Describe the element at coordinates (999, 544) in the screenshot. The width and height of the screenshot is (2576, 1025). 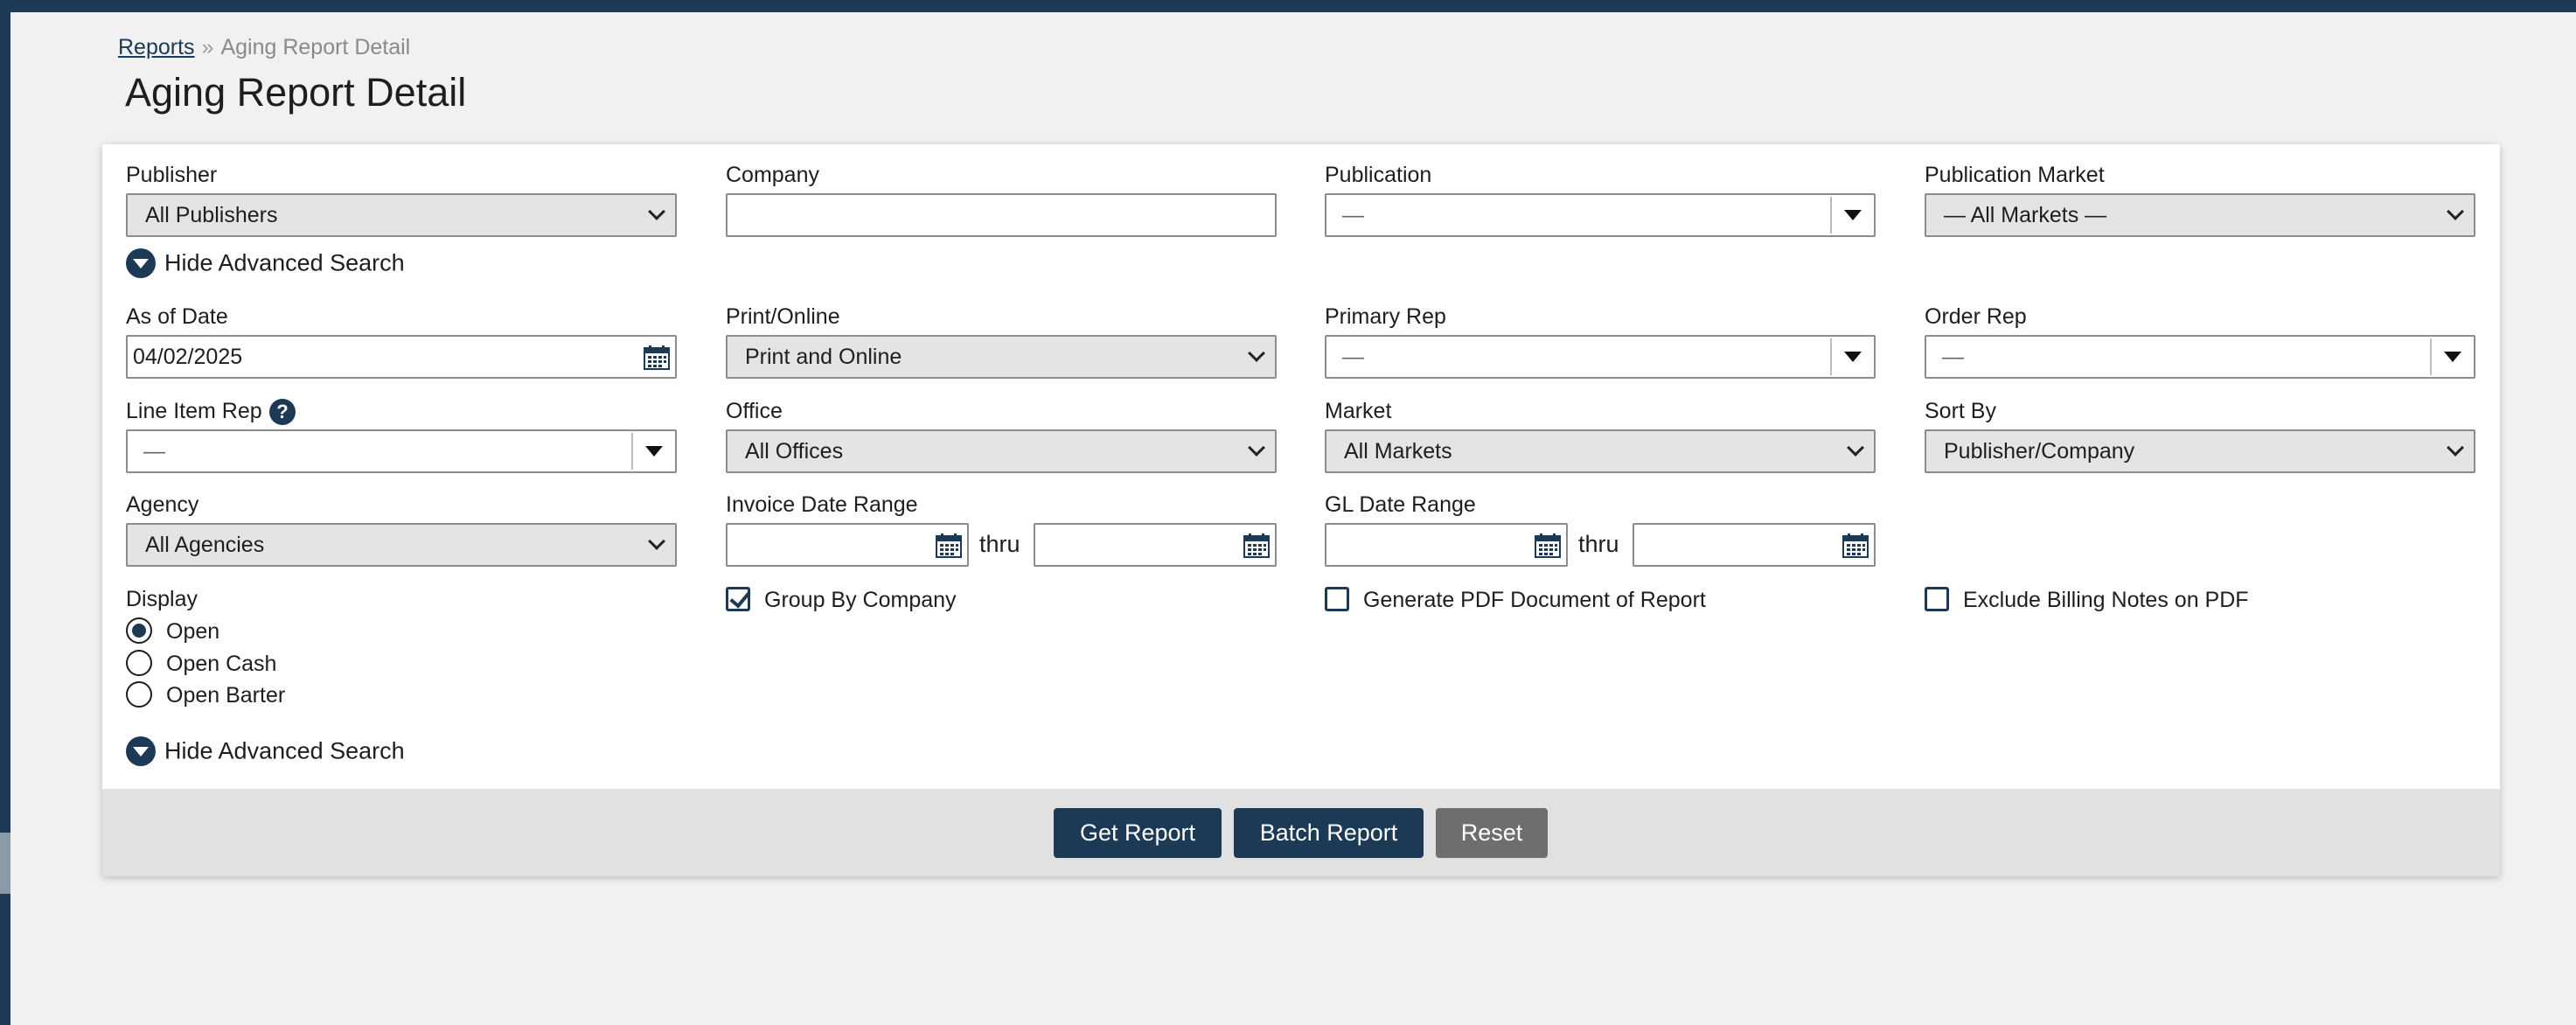
I see `invoice-thru-label: thru` at that location.